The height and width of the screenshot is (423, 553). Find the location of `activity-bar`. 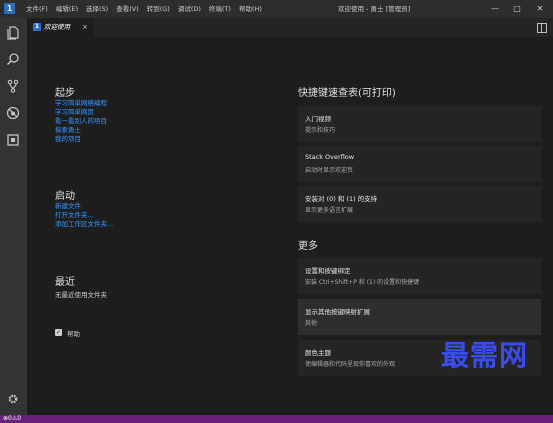

activity-bar is located at coordinates (13, 216).